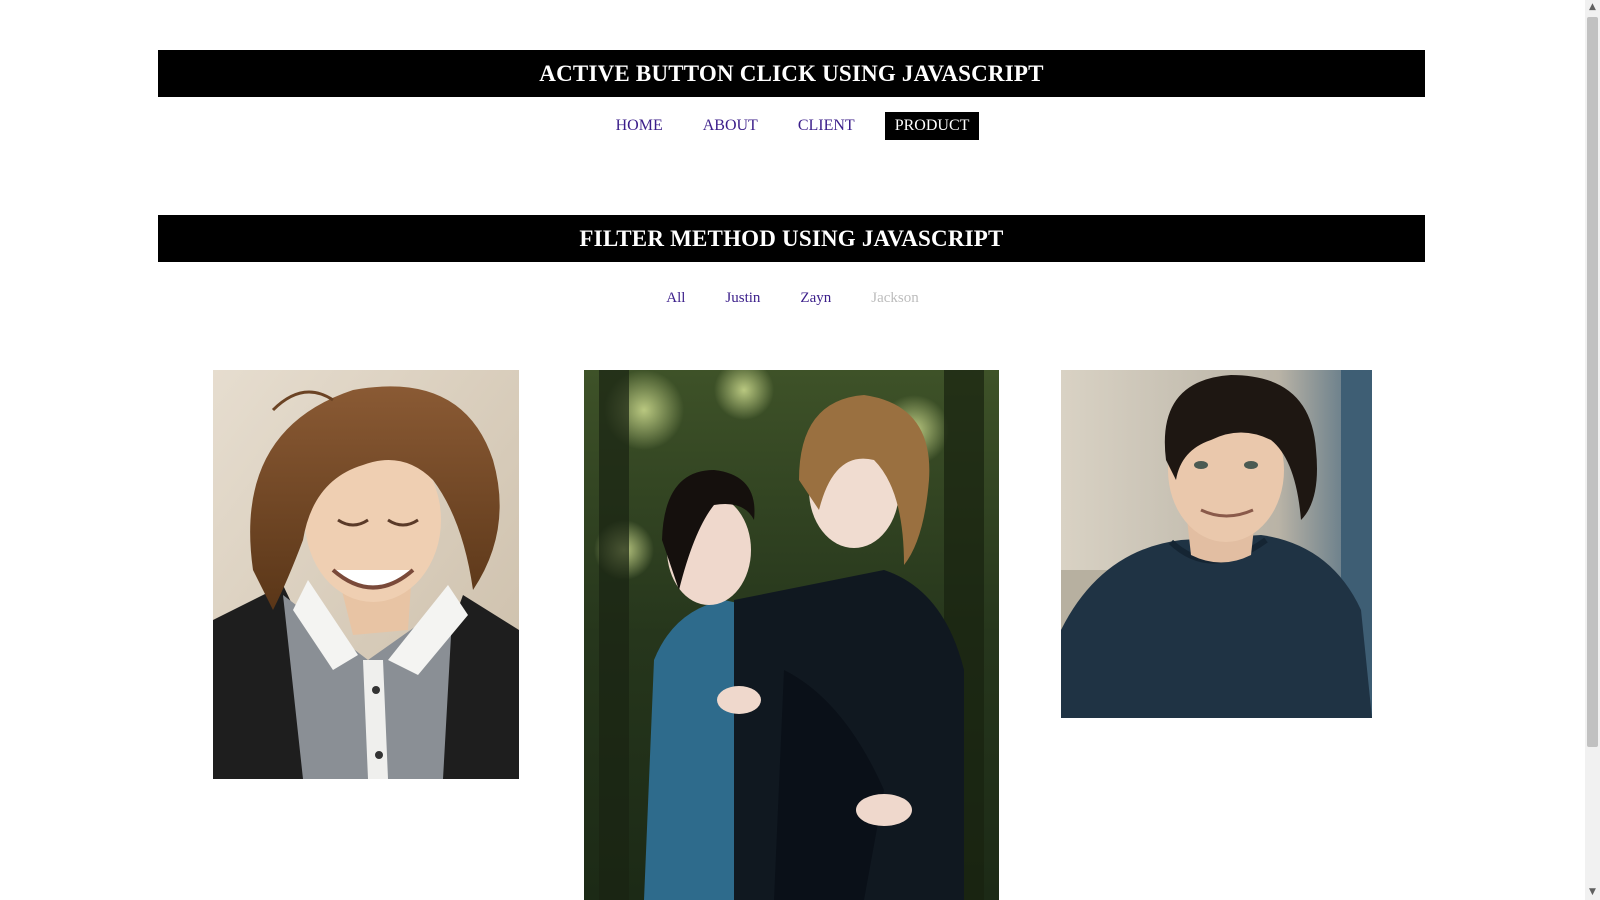  I want to click on nav-item-about: ABOUT, so click(730, 126).